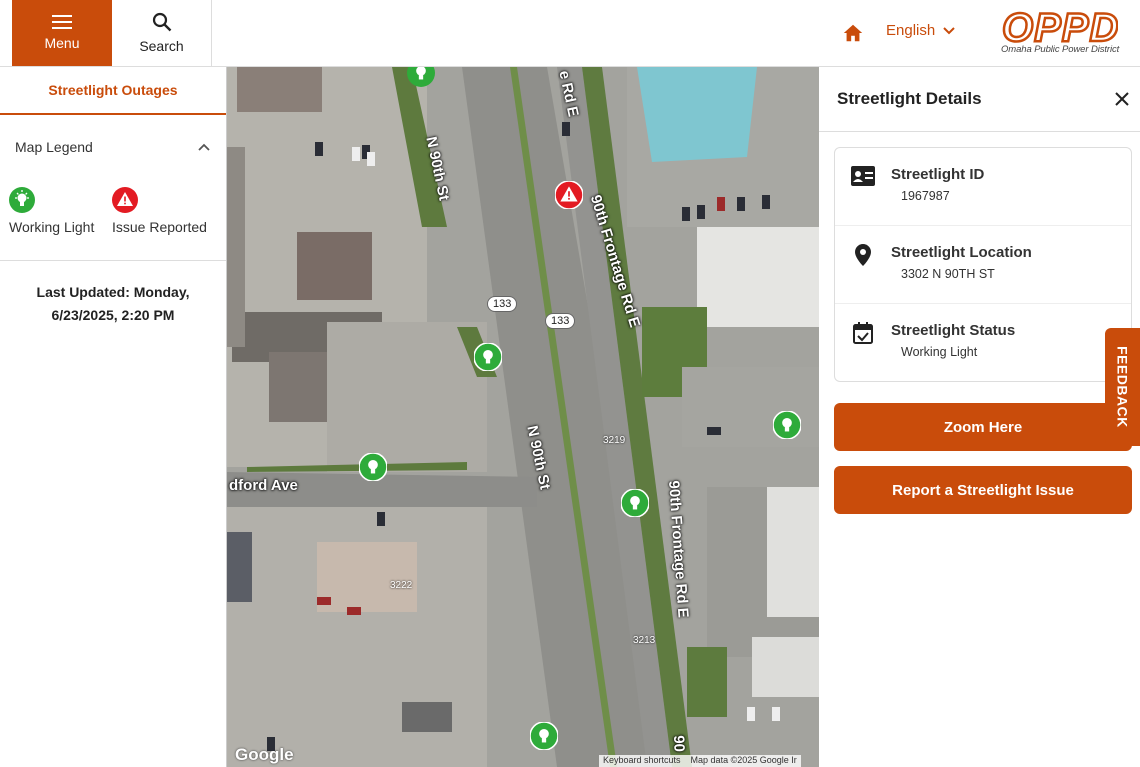 This screenshot has width=1140, height=767. I want to click on streetlight-status-value: Working Light, so click(939, 352).